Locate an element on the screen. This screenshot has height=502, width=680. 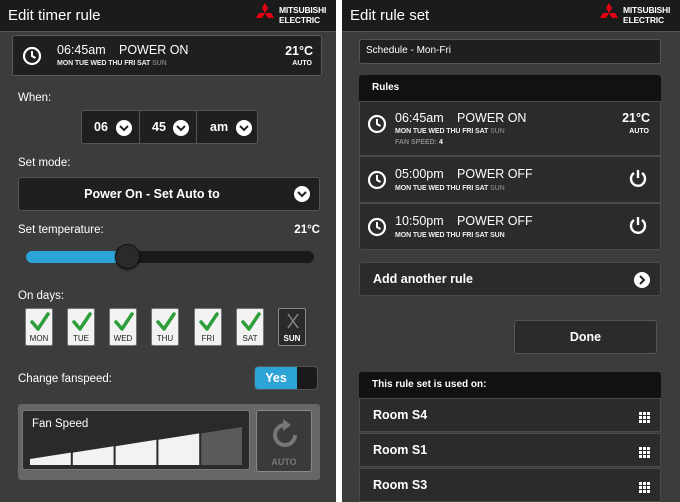
title-bar: Edit timer rule MITSUBISHI ELECTRIC is located at coordinates (168, 16).